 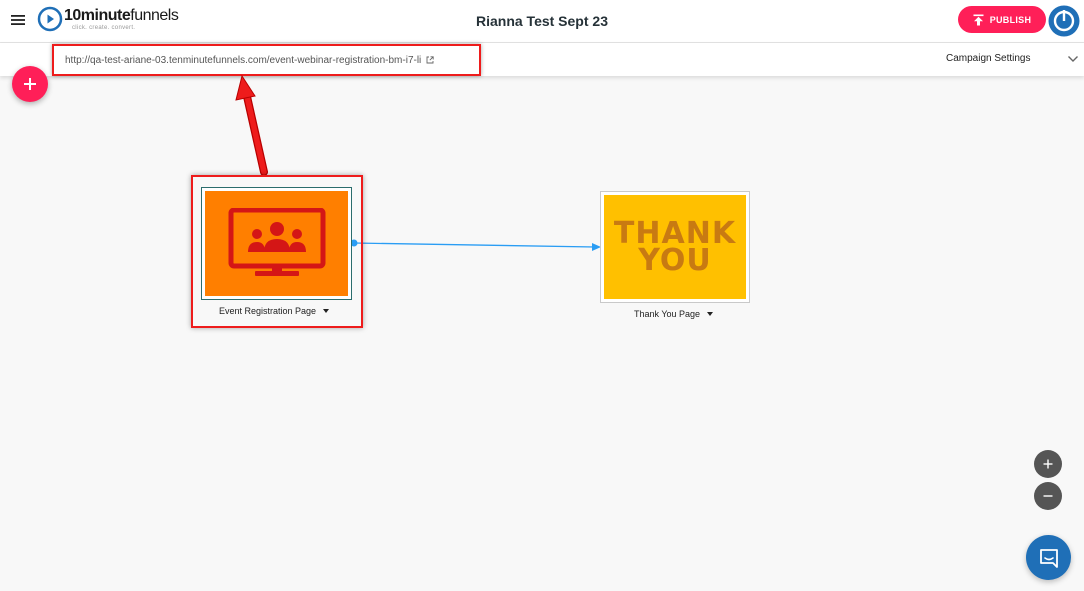 What do you see at coordinates (104, 28) in the screenshot?
I see `logo-tagline: click. create. convert.` at bounding box center [104, 28].